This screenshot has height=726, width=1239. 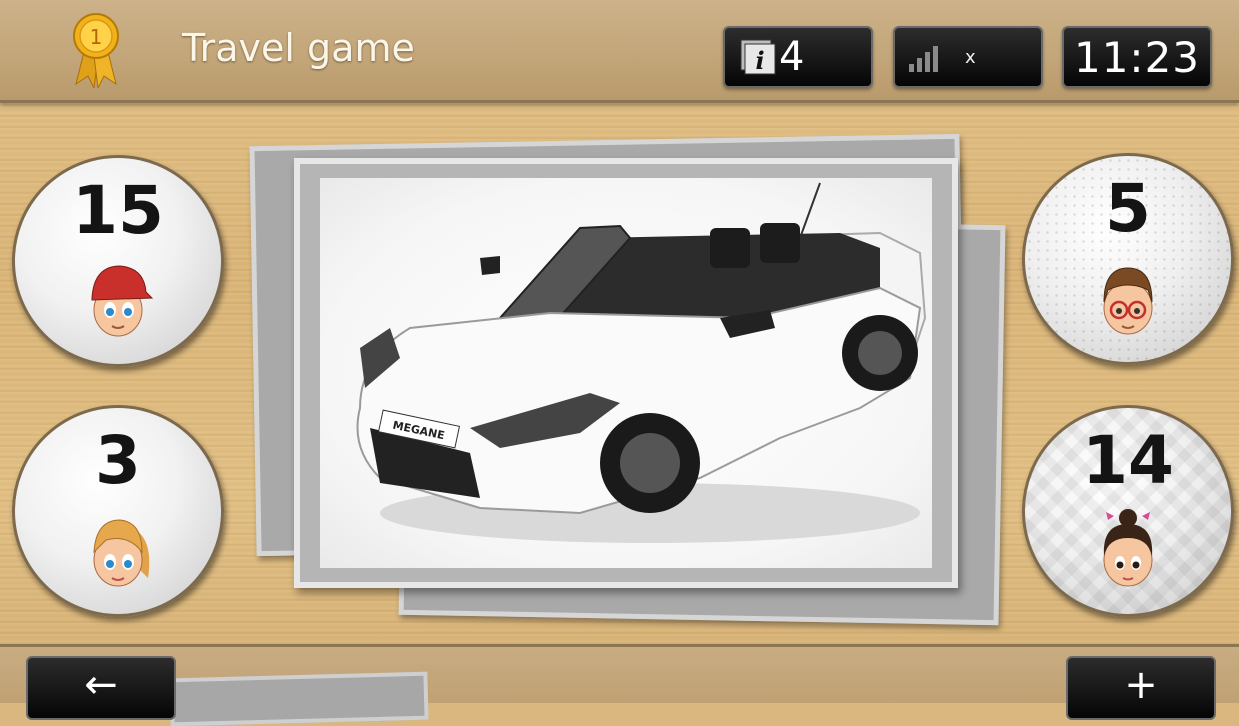 I want to click on stacked-card-bottom, so click(x=299, y=698).